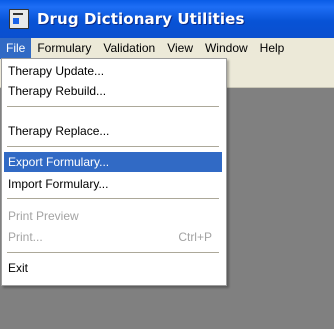 The image size is (334, 329). What do you see at coordinates (180, 48) in the screenshot?
I see `menu-view: View` at bounding box center [180, 48].